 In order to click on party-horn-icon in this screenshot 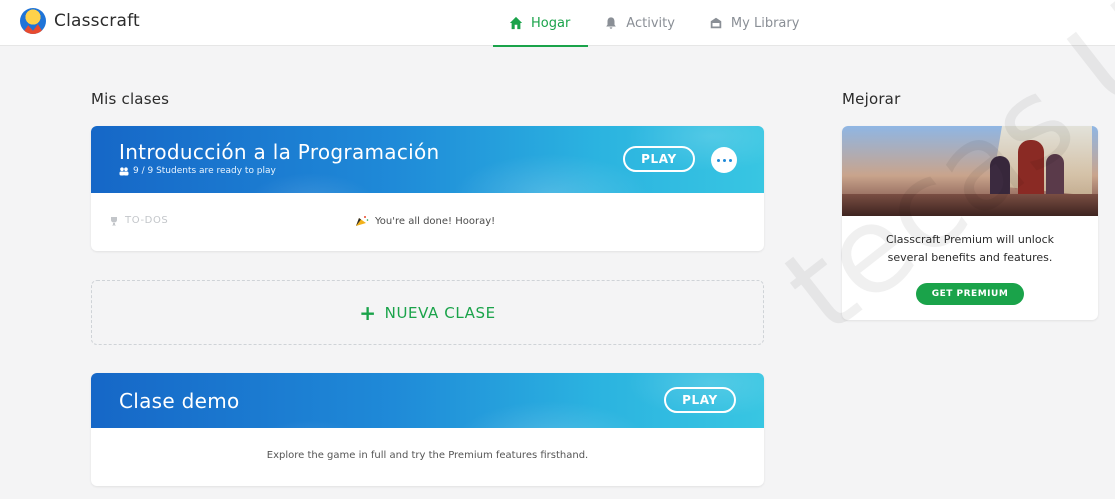, I will do `click(362, 221)`.